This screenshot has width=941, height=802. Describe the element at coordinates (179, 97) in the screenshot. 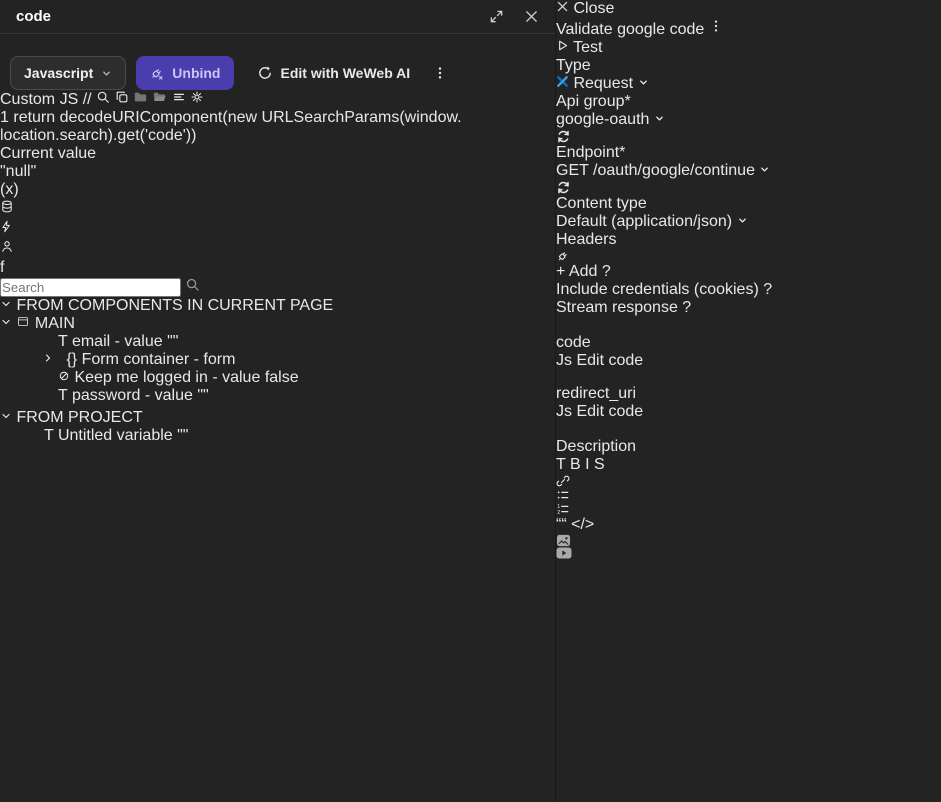

I see `format-lines-icon` at that location.